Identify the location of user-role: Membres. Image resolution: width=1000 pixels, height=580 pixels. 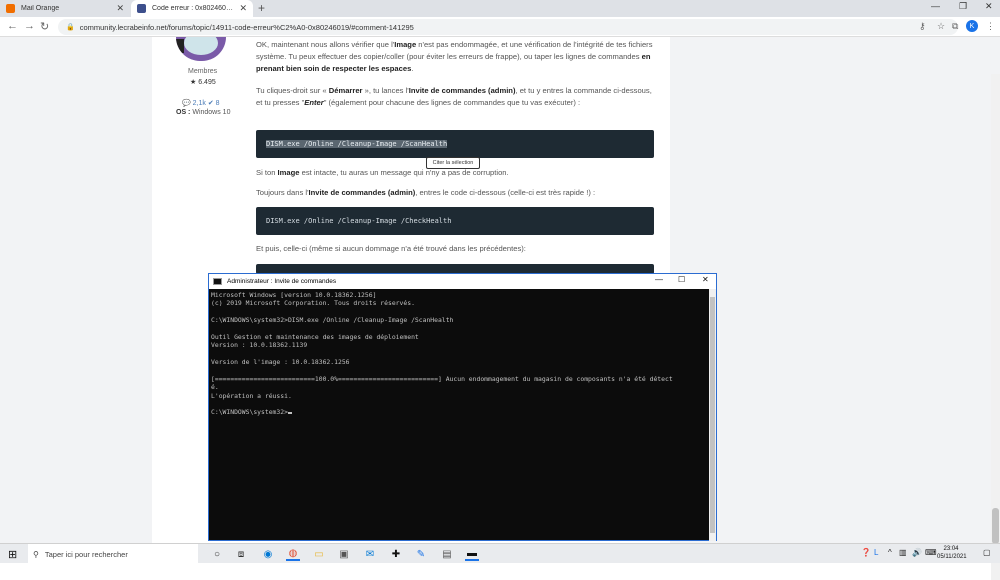
(203, 71).